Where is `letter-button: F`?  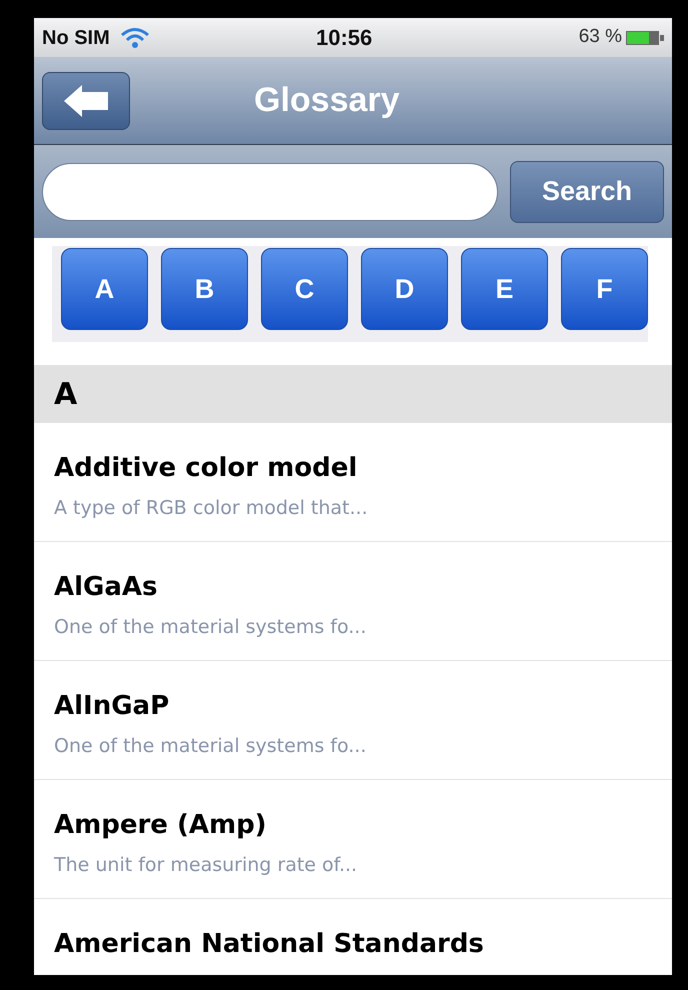
letter-button: F is located at coordinates (604, 289).